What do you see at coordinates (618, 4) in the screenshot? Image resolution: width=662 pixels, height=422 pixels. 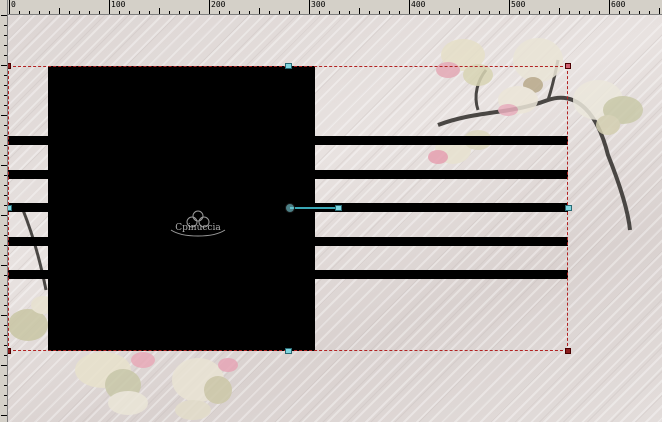 I see `ruler-label-600: 600` at bounding box center [618, 4].